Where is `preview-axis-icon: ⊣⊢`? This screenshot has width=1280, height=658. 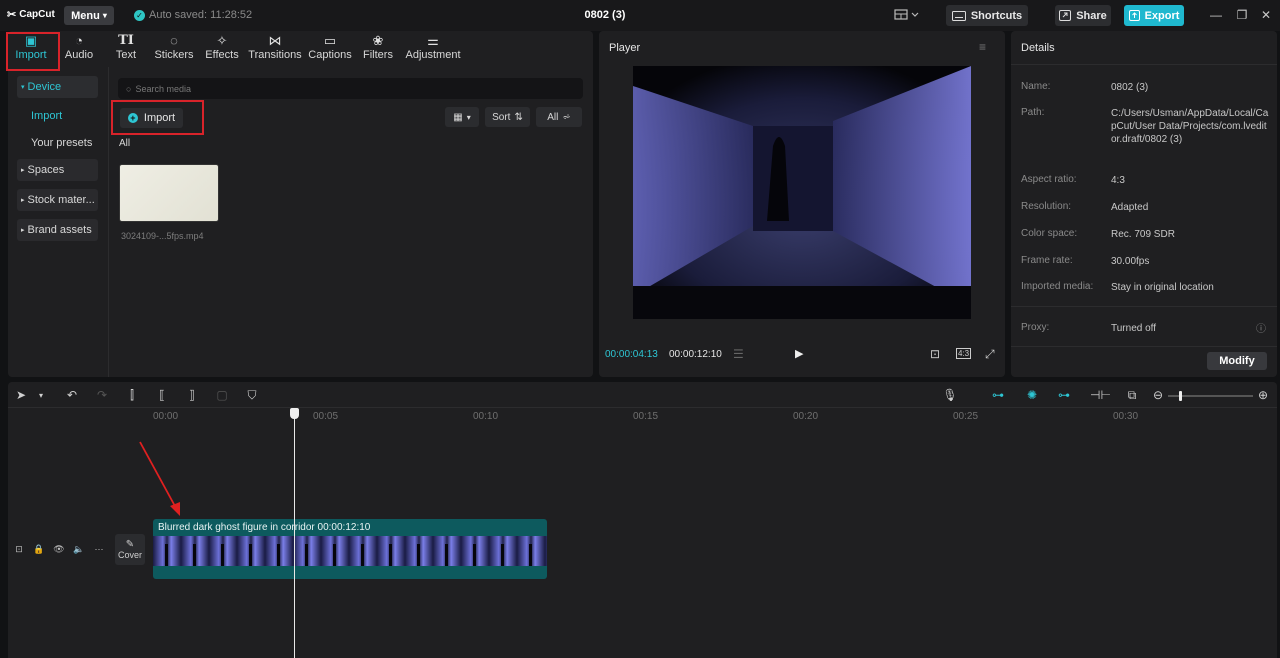 preview-axis-icon: ⊣⊢ is located at coordinates (1100, 395).